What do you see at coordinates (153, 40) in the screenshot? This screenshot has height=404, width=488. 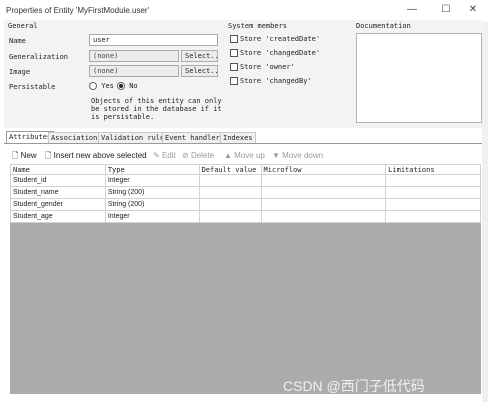 I see `name-input: user` at bounding box center [153, 40].